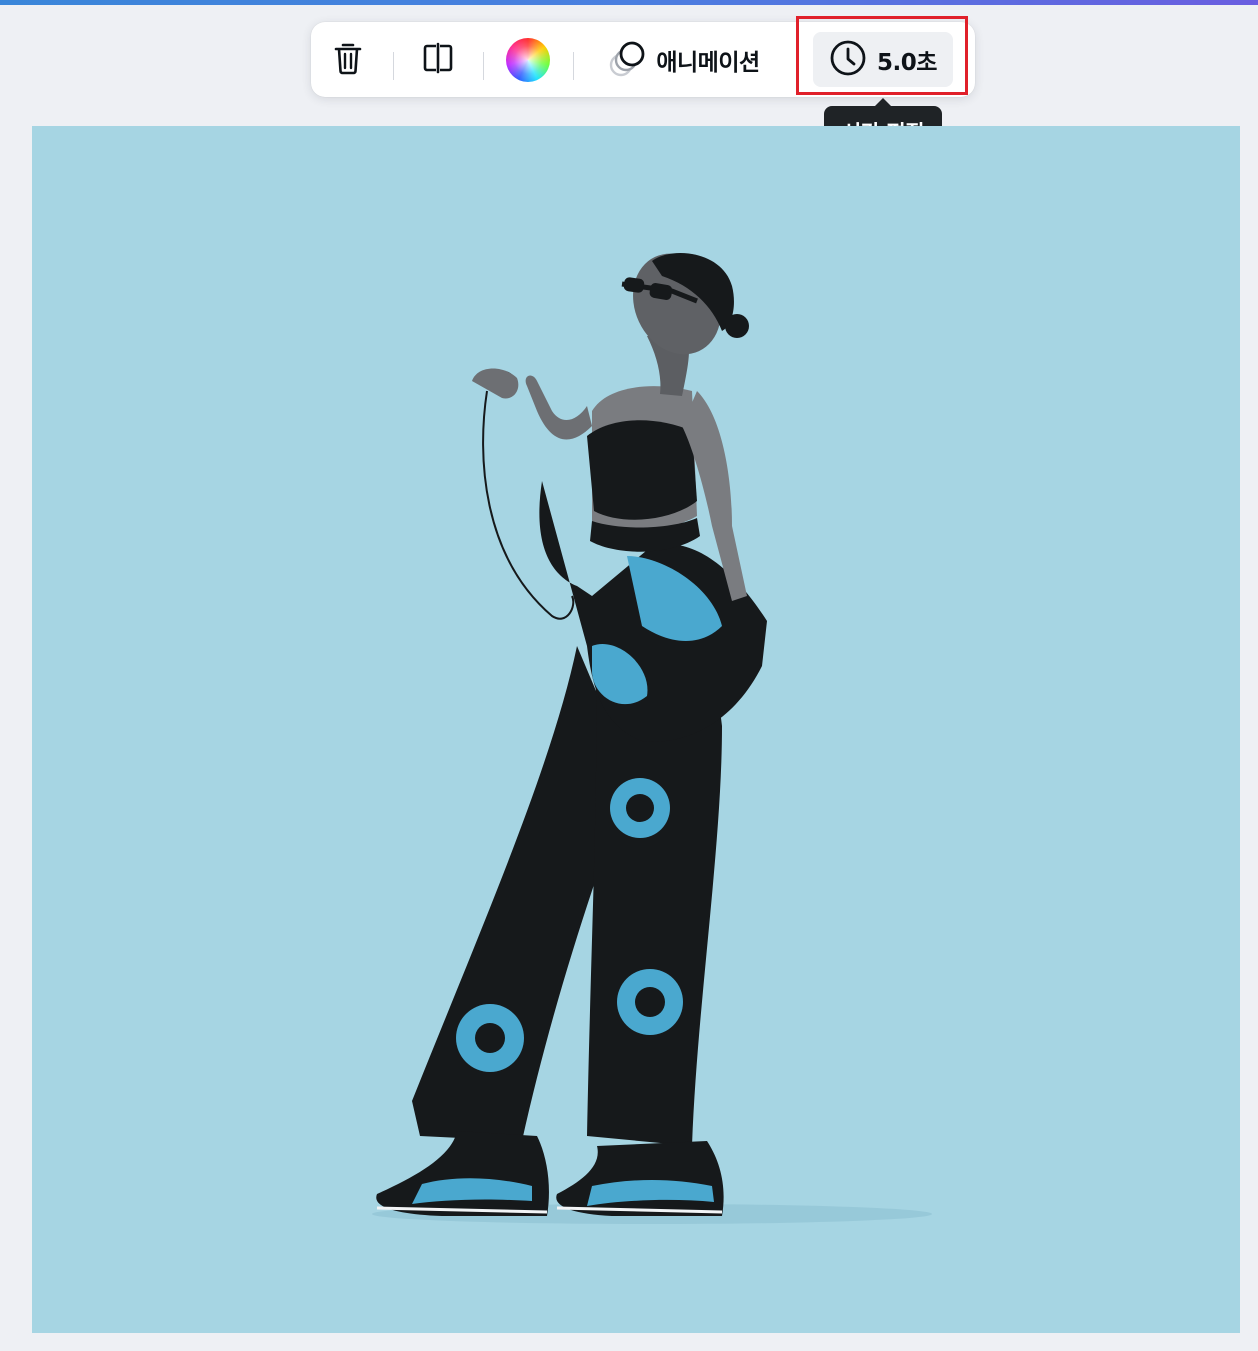  I want to click on delete-button, so click(348, 59).